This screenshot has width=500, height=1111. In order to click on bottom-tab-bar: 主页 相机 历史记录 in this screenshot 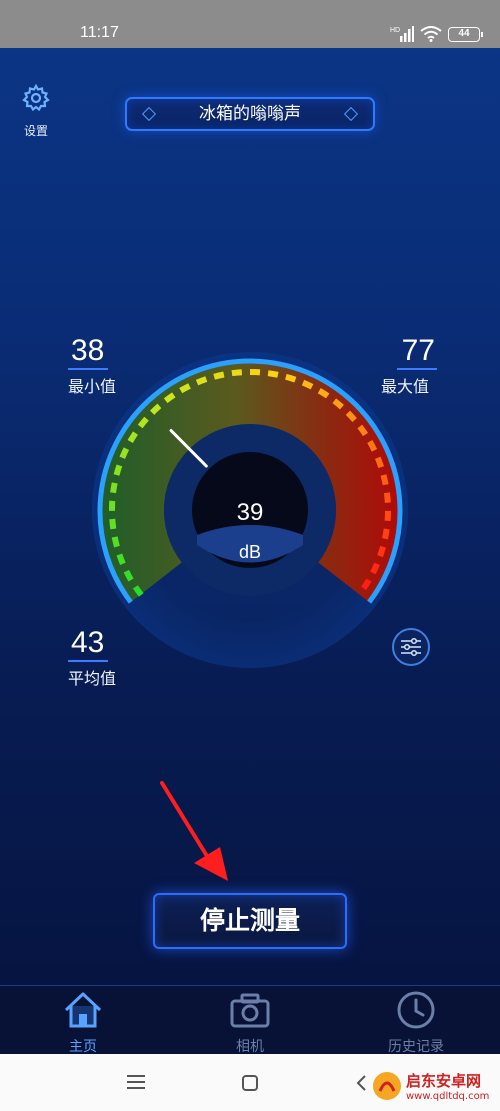, I will do `click(250, 1020)`.